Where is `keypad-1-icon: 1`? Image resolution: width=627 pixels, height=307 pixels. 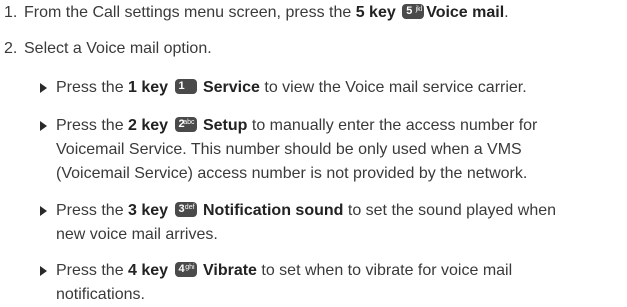 keypad-1-icon: 1 is located at coordinates (185, 86).